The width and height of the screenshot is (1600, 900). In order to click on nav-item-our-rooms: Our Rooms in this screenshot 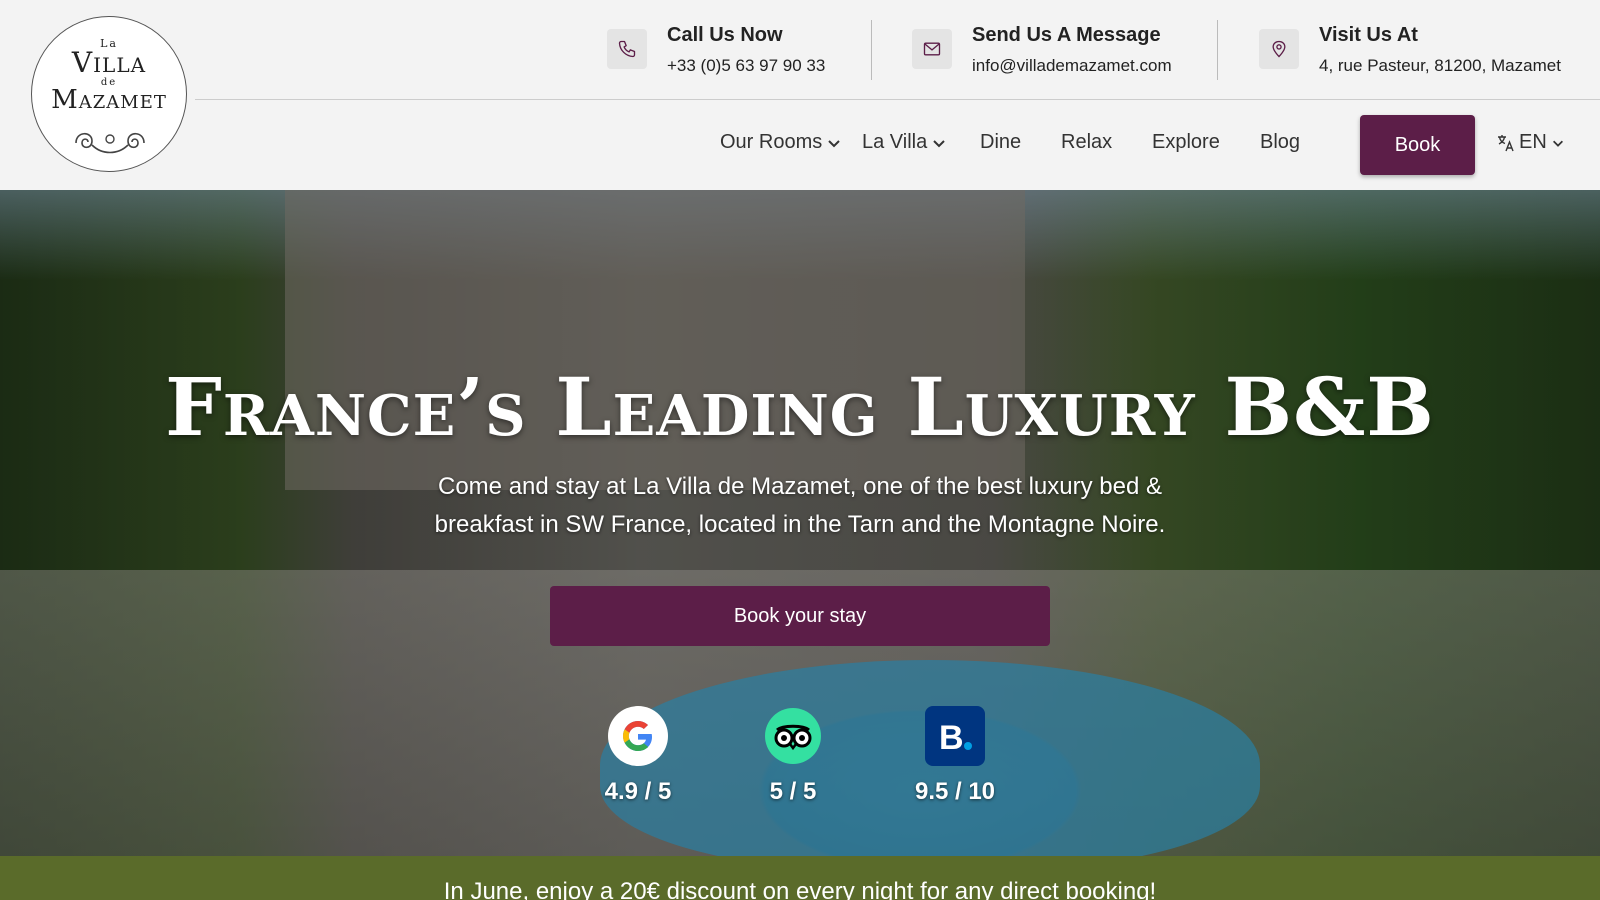, I will do `click(781, 142)`.